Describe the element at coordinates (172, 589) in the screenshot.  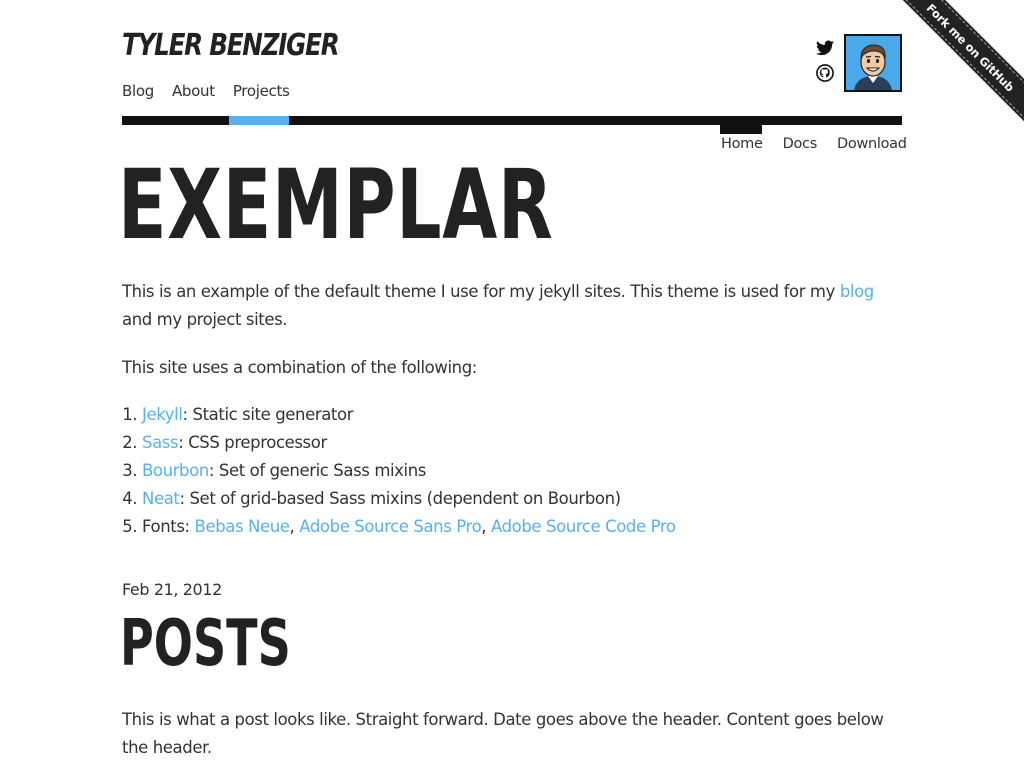
I see `post-date: Feb 21, 2012` at that location.